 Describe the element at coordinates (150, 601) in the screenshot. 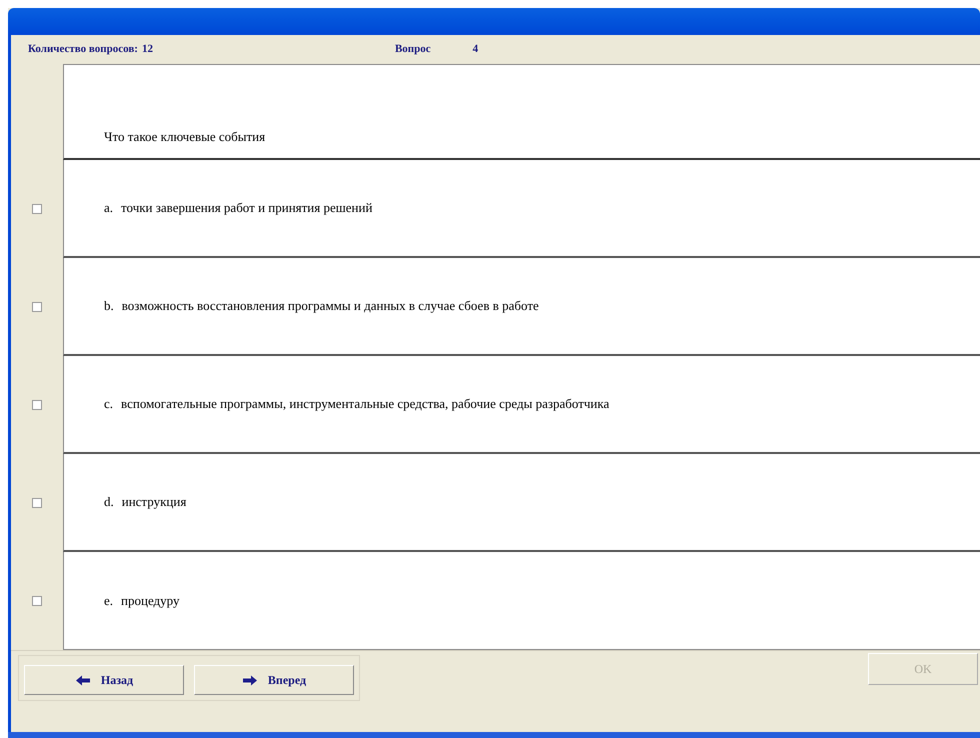

I see `option-text: процедуру` at that location.